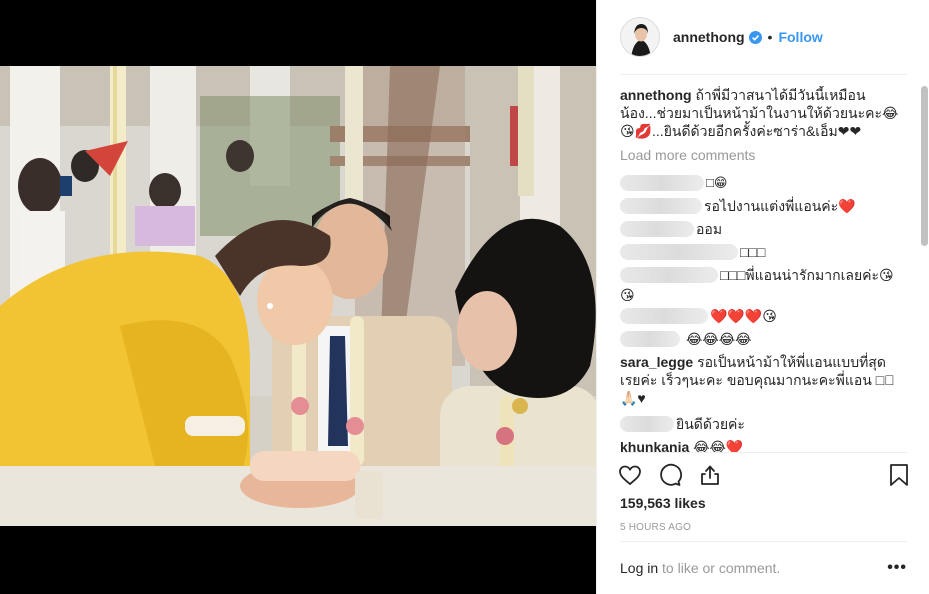  What do you see at coordinates (764, 475) in the screenshot?
I see `action-bar` at bounding box center [764, 475].